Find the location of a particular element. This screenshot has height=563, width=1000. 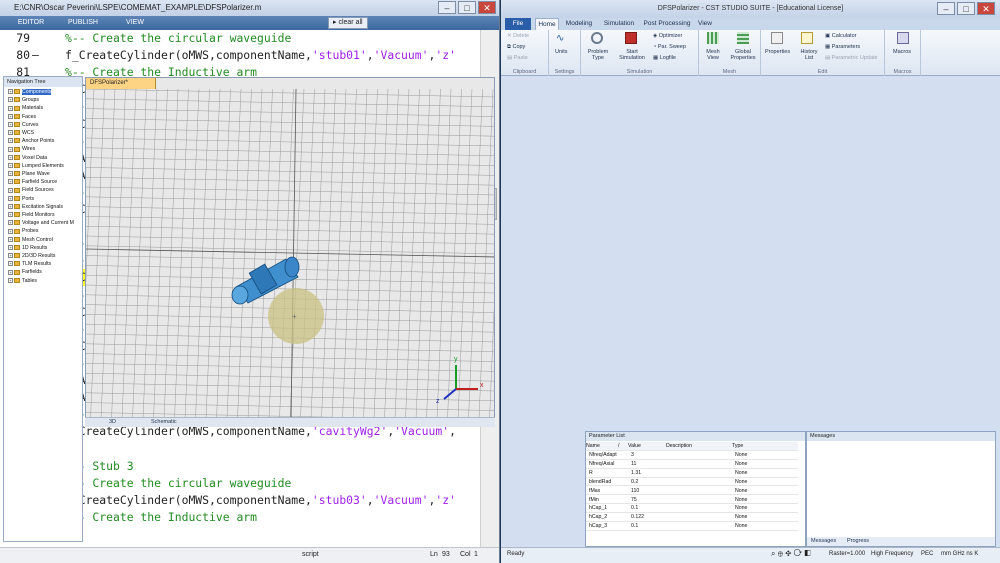

nav-item: + Plane Wave is located at coordinates (29, 174).